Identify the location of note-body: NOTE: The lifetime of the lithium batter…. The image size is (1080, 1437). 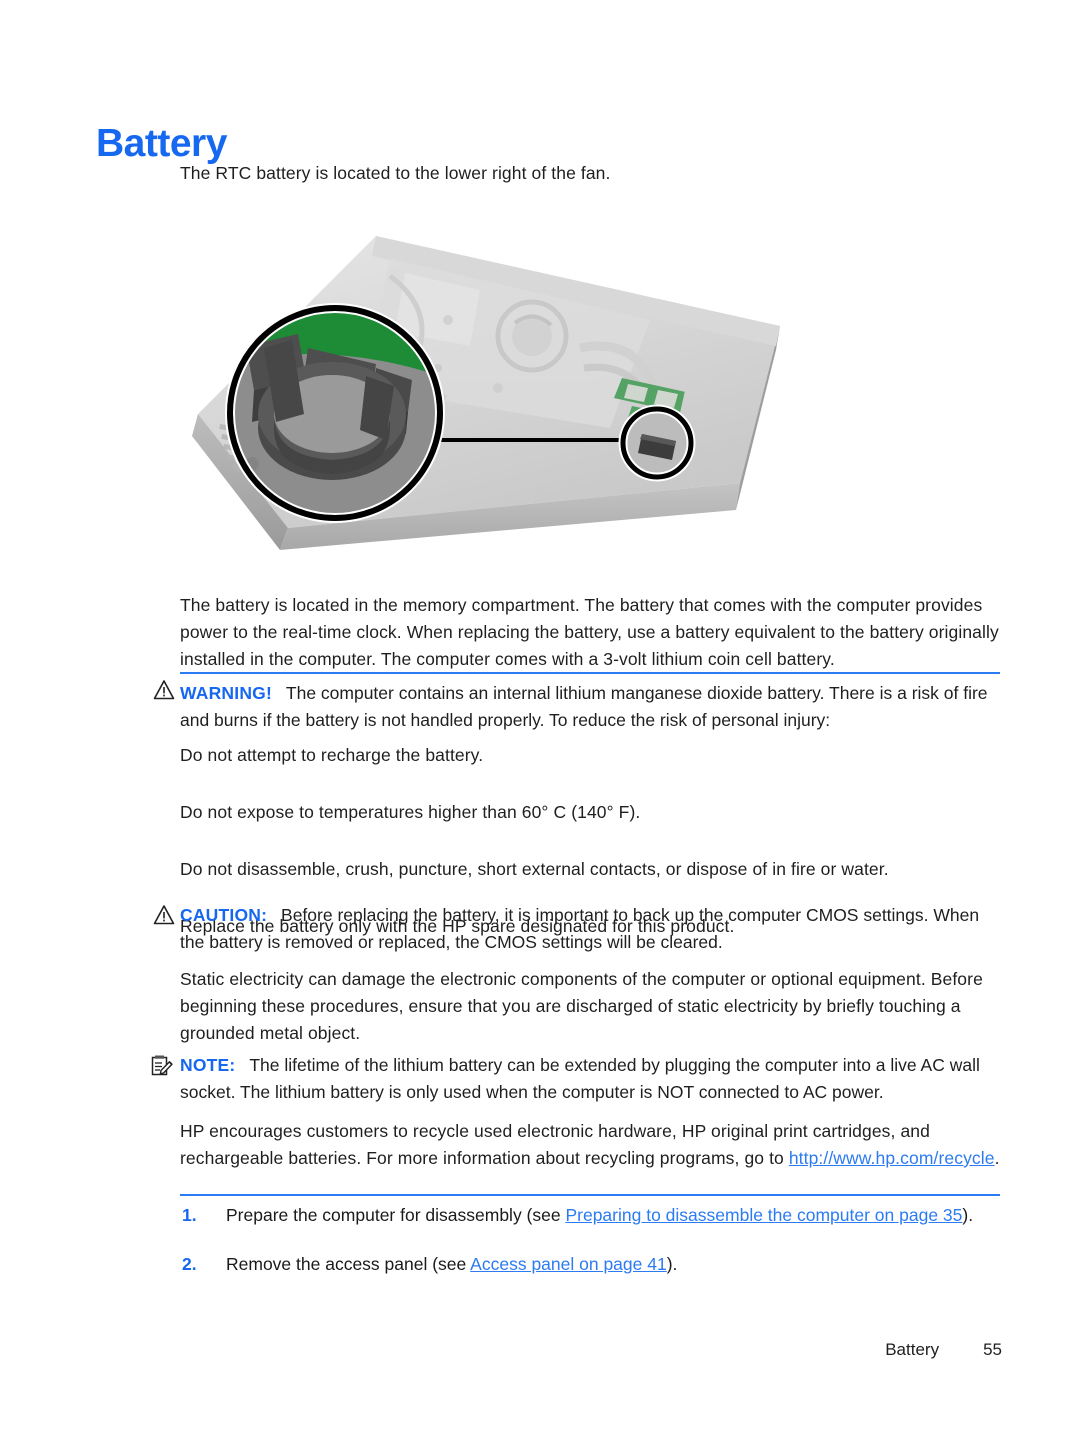
(590, 1079).